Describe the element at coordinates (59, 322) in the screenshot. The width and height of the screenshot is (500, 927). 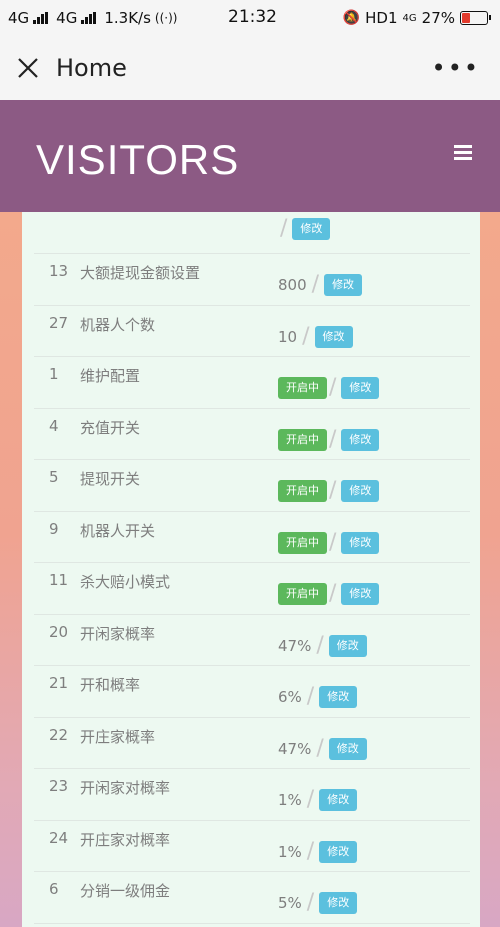
I see `row-id: 27` at that location.